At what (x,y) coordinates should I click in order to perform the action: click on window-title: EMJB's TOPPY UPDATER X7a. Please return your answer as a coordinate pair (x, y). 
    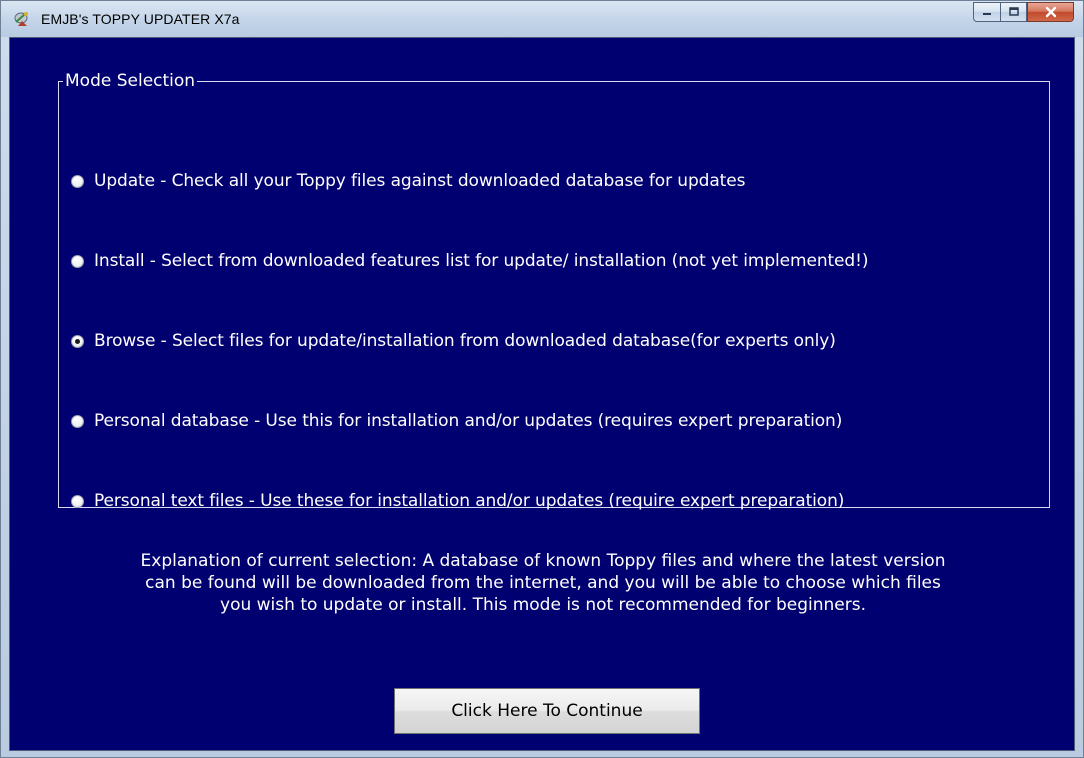
    Looking at the image, I should click on (140, 19).